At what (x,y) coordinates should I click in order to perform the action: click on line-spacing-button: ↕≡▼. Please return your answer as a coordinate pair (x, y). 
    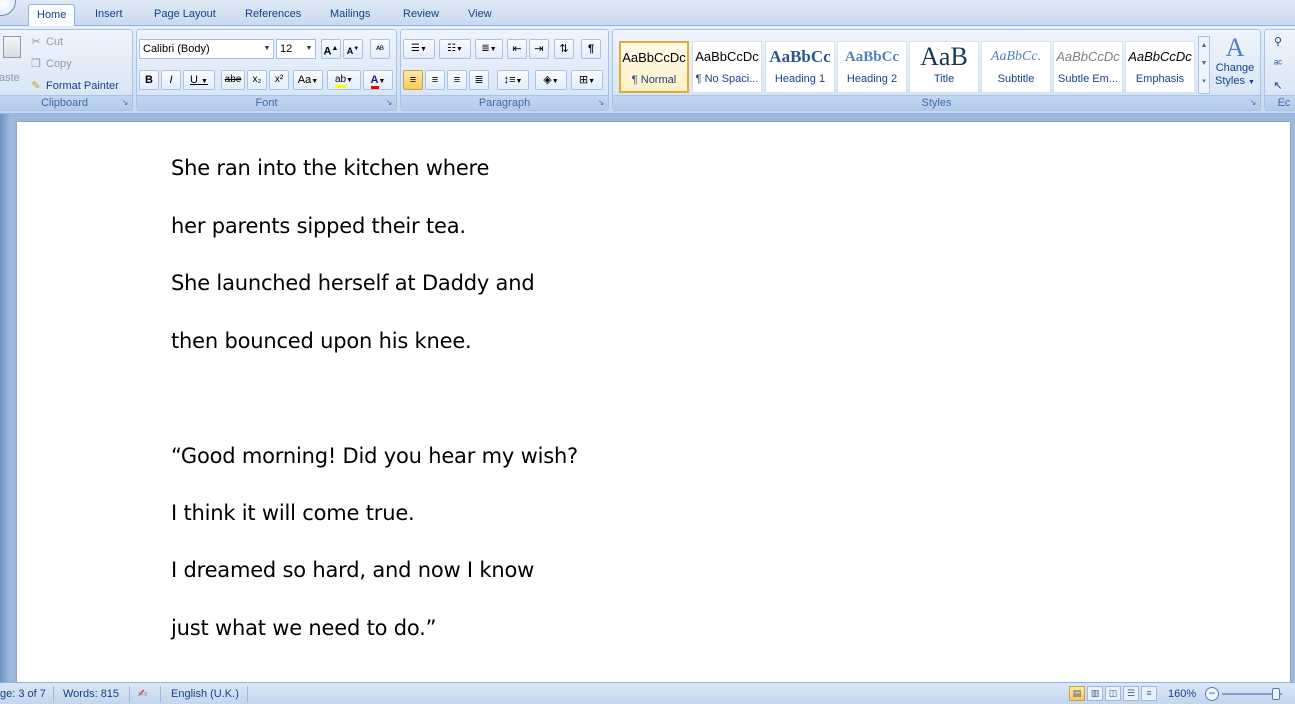
    Looking at the image, I should click on (513, 80).